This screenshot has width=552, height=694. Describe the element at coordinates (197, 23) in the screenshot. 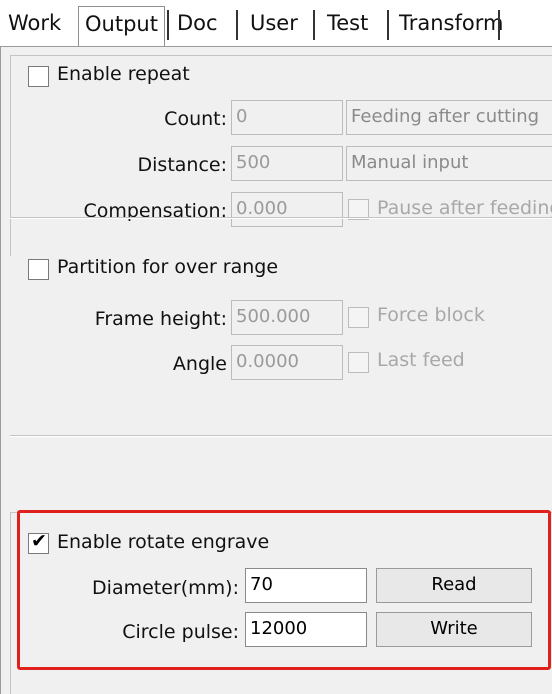

I see `tab-doc: Doc` at that location.